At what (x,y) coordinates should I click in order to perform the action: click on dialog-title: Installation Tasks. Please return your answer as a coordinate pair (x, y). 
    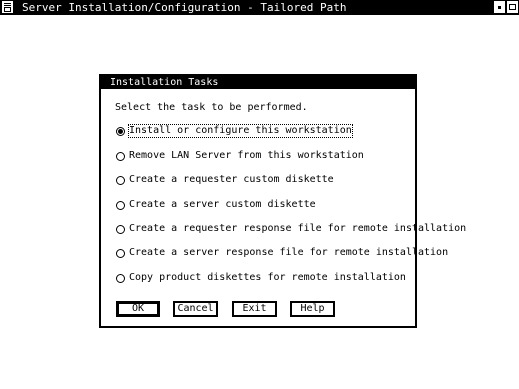
    Looking at the image, I should click on (258, 82).